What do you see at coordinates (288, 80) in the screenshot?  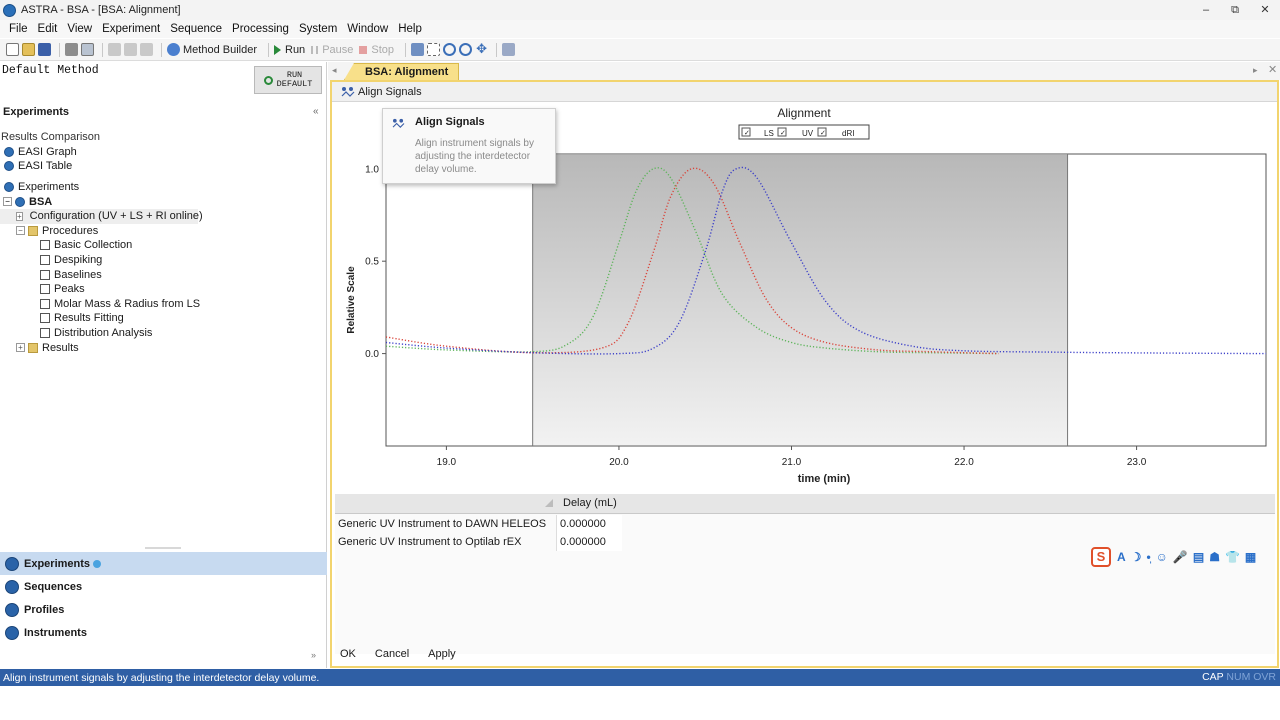 I see `run-default-button: RUN DEFAULT` at bounding box center [288, 80].